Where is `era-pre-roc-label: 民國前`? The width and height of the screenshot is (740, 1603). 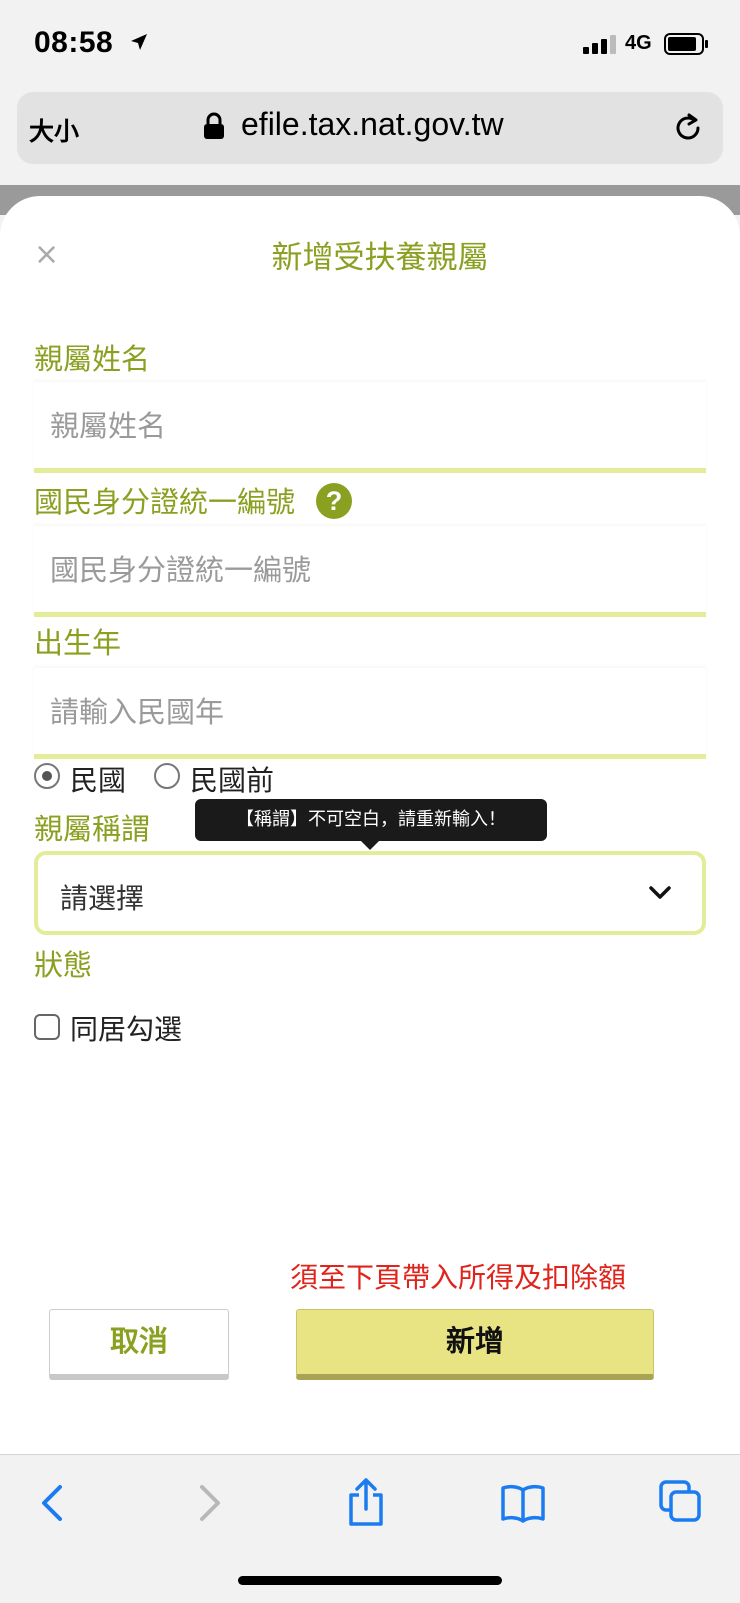 era-pre-roc-label: 民國前 is located at coordinates (232, 779).